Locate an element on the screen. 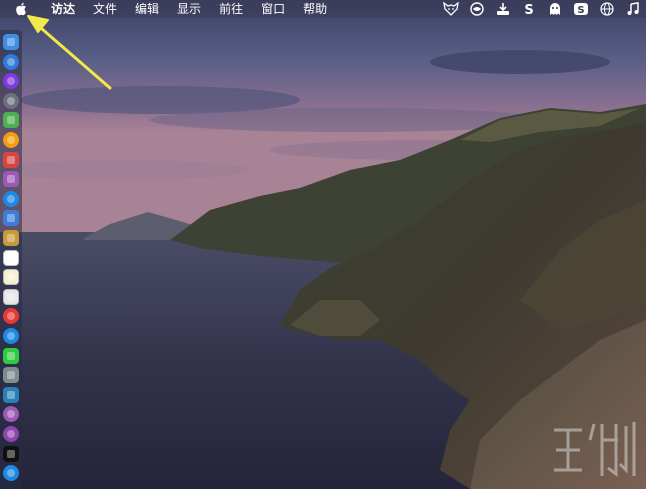  app-red-icon-glyph is located at coordinates (11, 159).